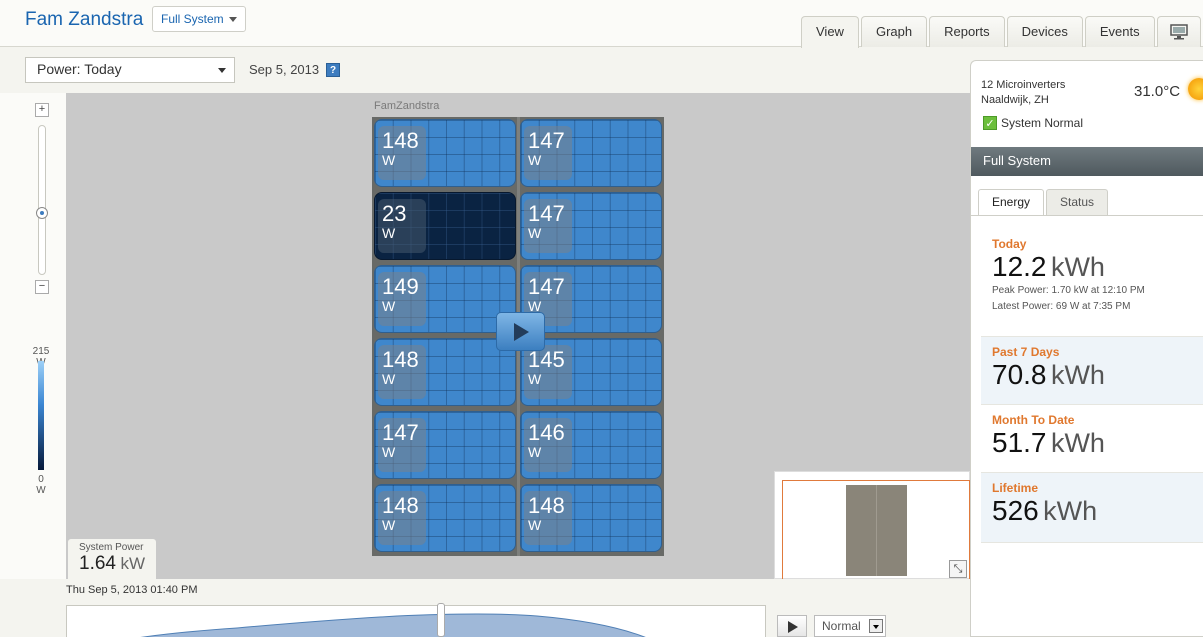  I want to click on energy-month-to-date: Month To Date 51.7 kWh, so click(1092, 439).